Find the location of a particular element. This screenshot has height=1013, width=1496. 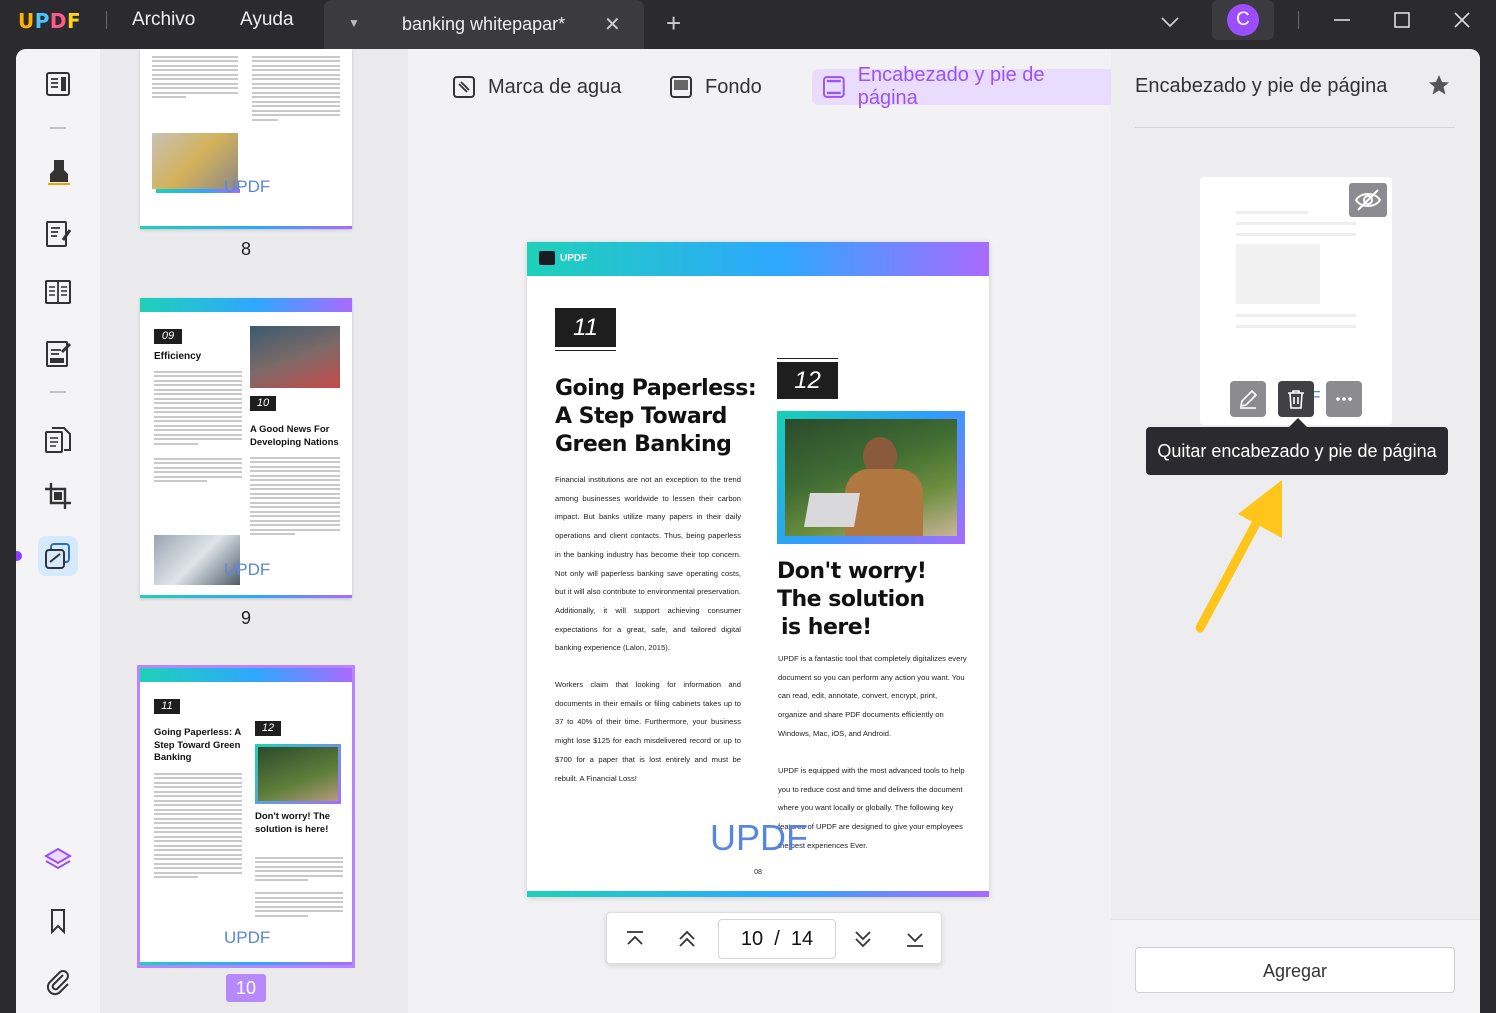

trash-icon is located at coordinates (1296, 399).